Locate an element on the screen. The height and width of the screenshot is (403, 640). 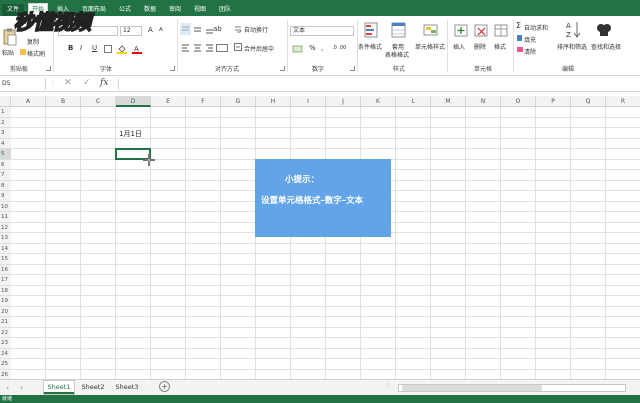
row-header-22: 22 is located at coordinates (5, 332).